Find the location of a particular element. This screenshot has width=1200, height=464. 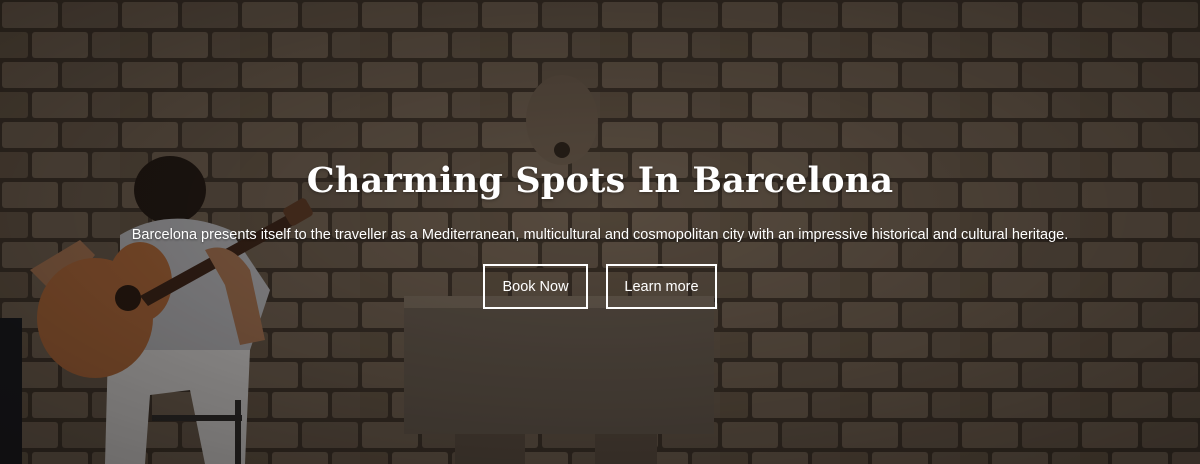

hero-title: Charming Spots In Barcelona is located at coordinates (600, 180).